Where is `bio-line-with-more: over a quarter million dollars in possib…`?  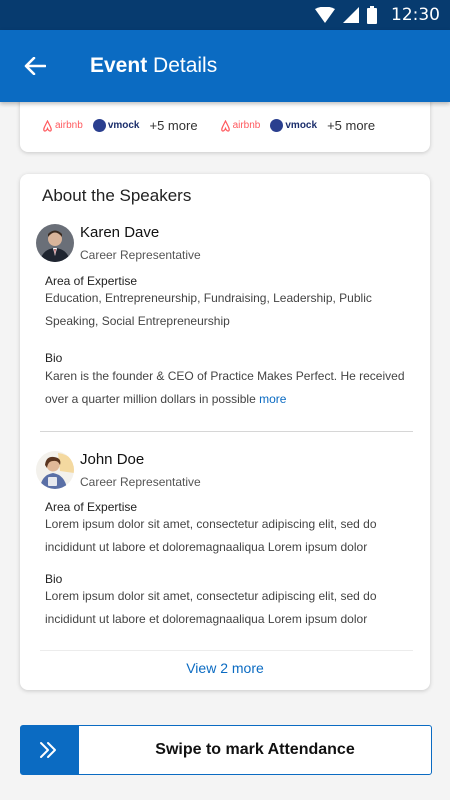 bio-line-with-more: over a quarter million dollars in possib… is located at coordinates (232, 399).